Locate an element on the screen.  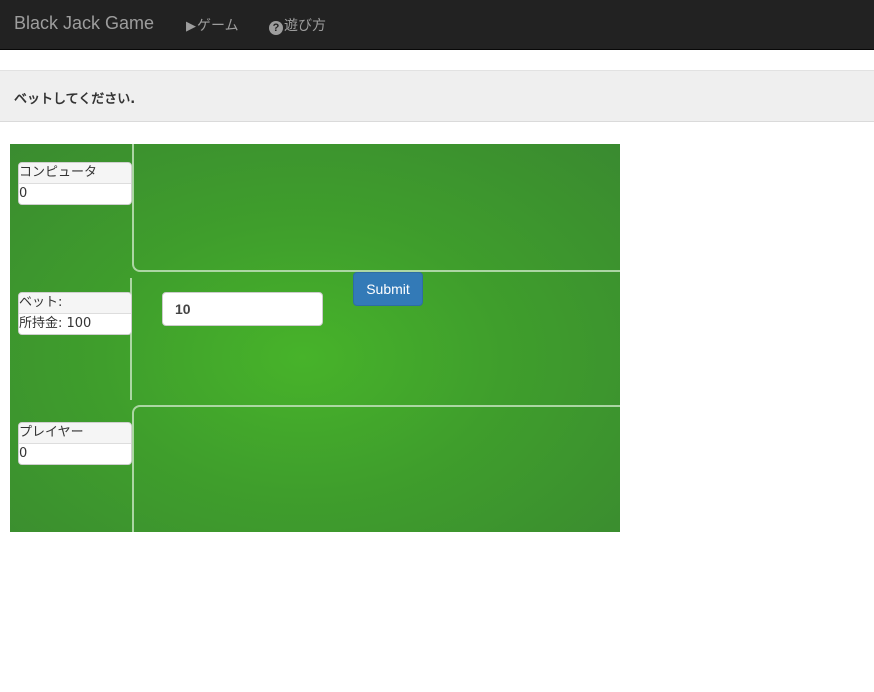
player-card-zone is located at coordinates (376, 468).